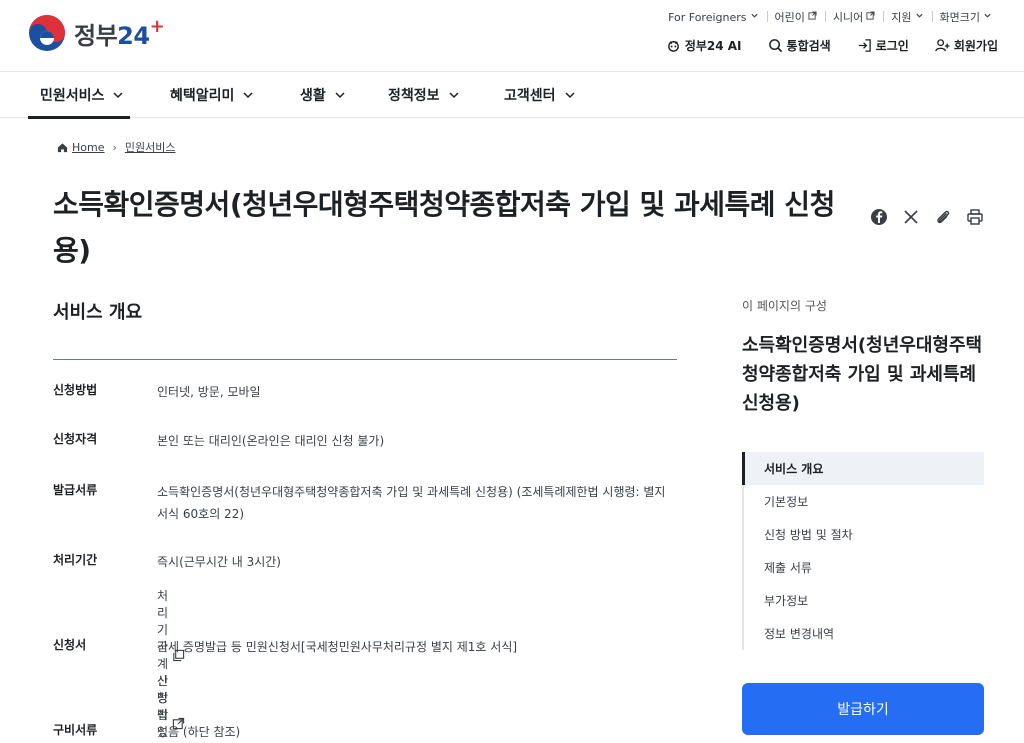 The image size is (1024, 743). Describe the element at coordinates (864, 501) in the screenshot. I see `toc-item-basic-info: 기본정보` at that location.